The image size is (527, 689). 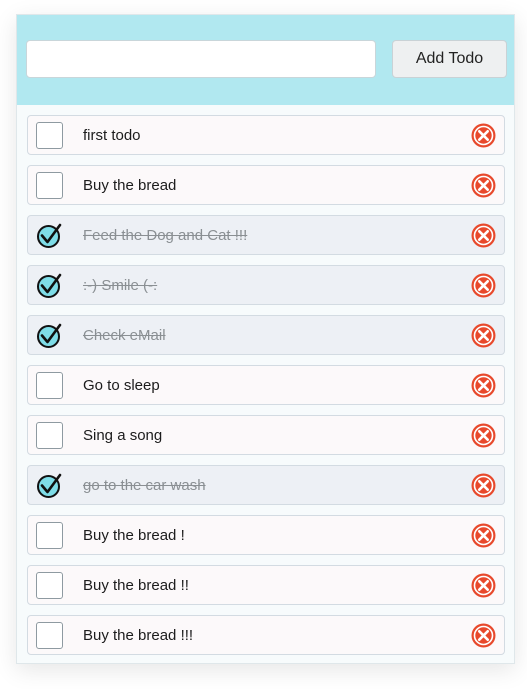 I want to click on todo-item: :-) Smile (-:, so click(x=266, y=285).